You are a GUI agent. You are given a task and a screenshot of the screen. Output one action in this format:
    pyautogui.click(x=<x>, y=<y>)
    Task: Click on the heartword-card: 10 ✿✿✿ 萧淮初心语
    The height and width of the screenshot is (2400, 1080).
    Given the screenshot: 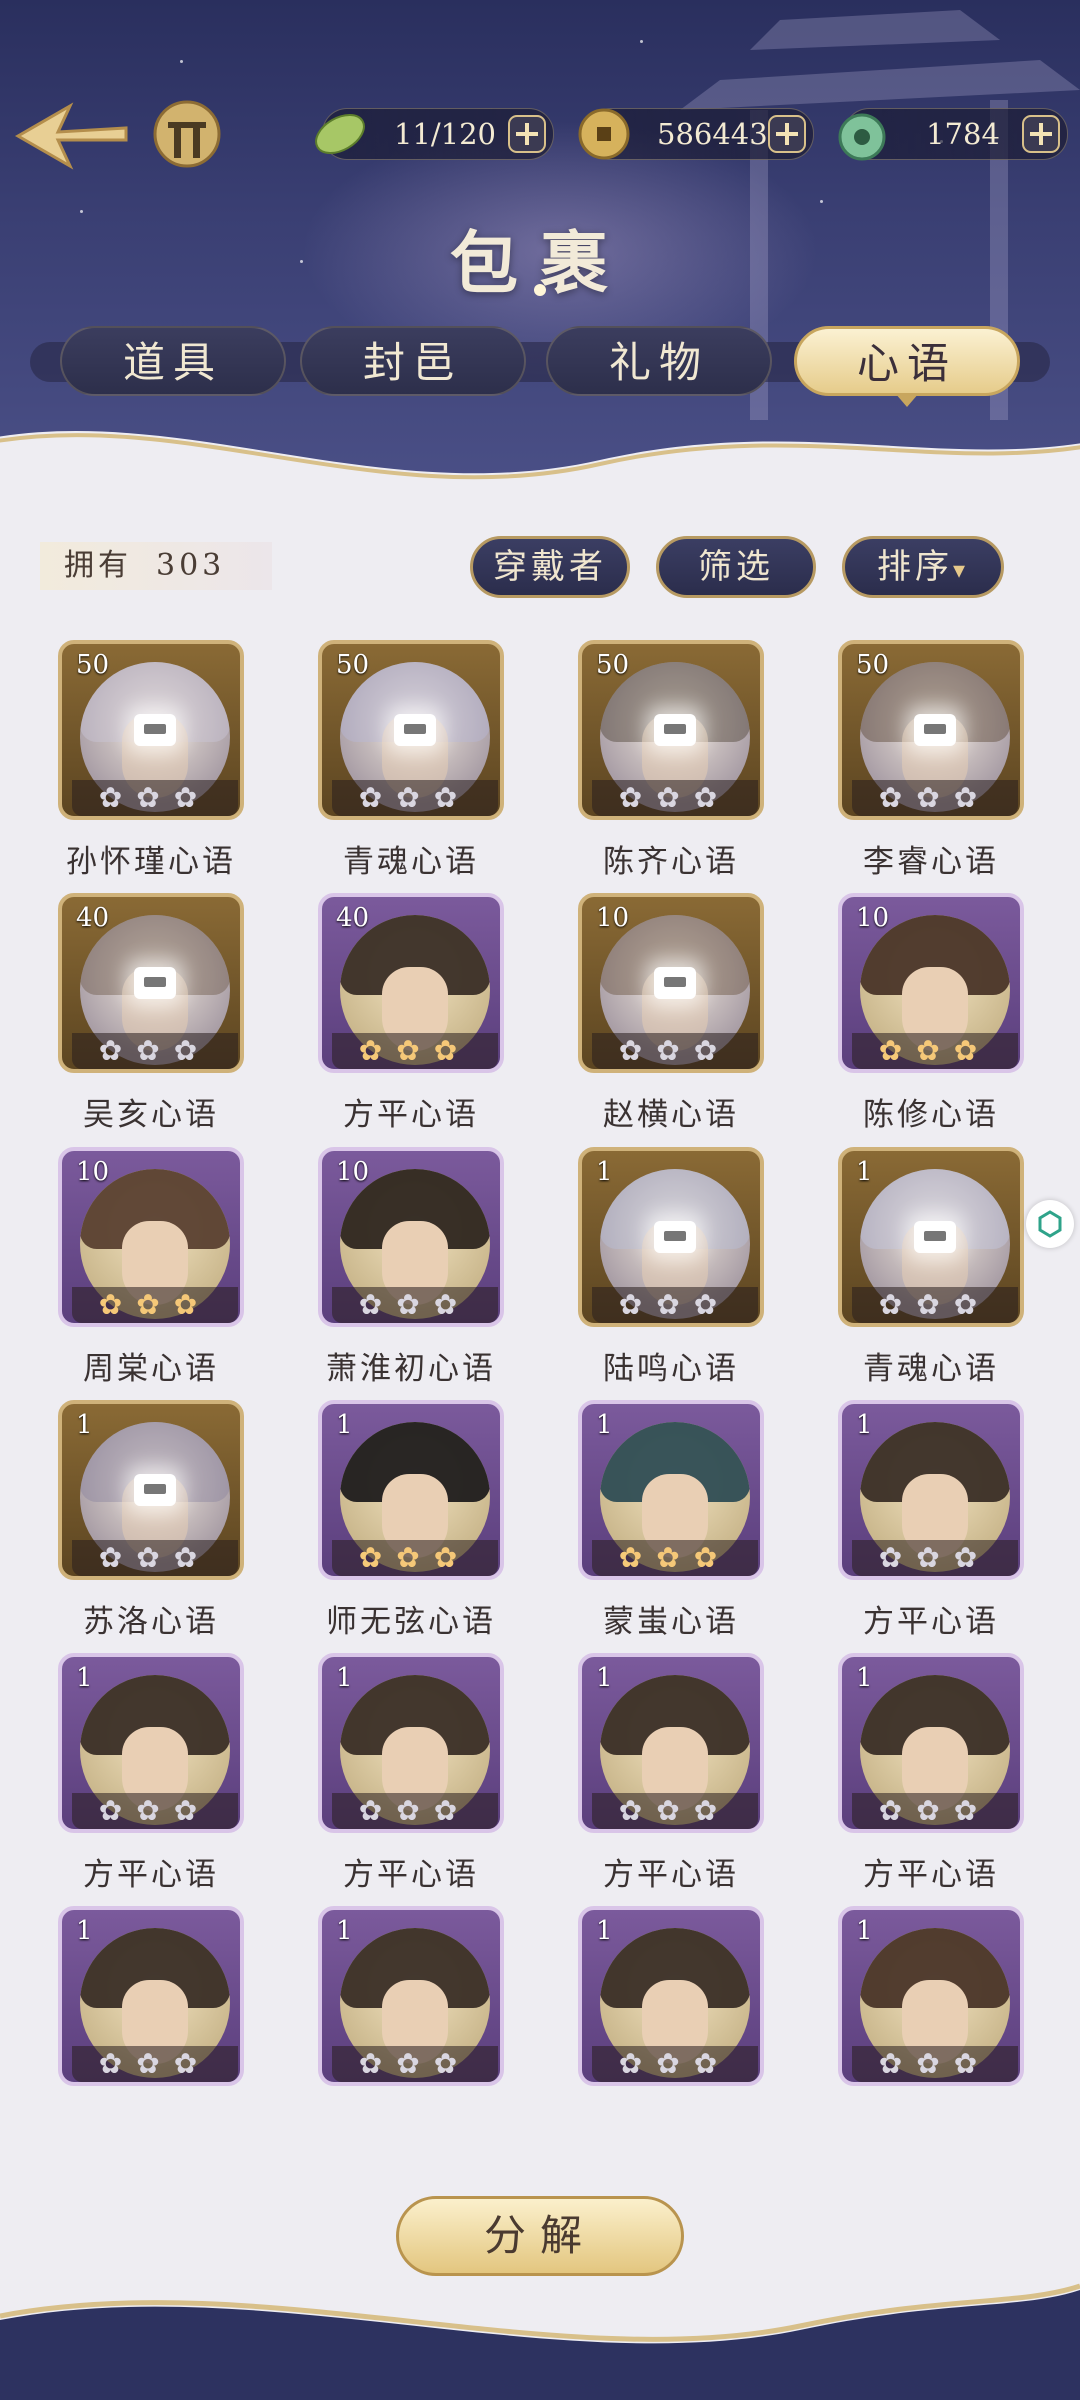 What is the action you would take?
    pyautogui.click(x=411, y=1274)
    